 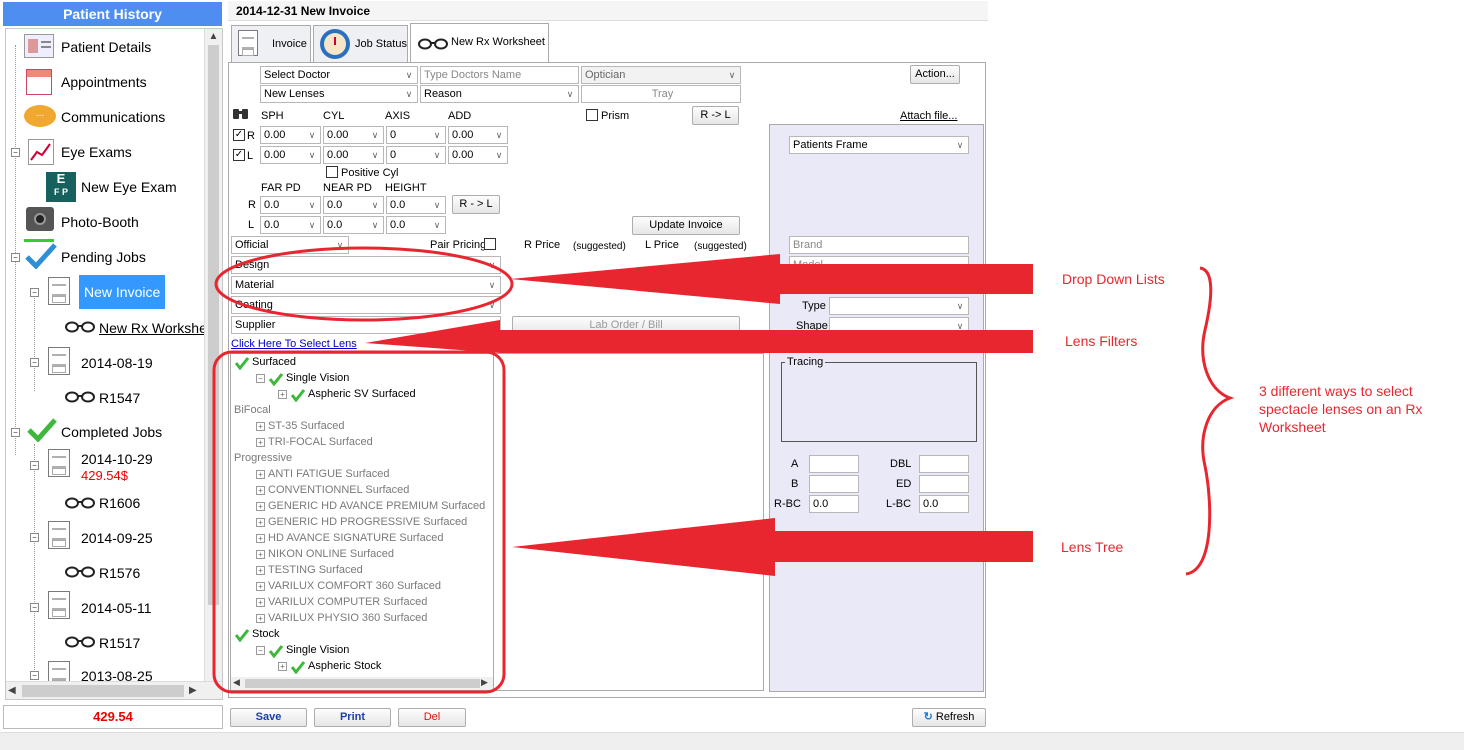 What do you see at coordinates (119, 643) in the screenshot?
I see `sidebar-item-r1517: R1517` at bounding box center [119, 643].